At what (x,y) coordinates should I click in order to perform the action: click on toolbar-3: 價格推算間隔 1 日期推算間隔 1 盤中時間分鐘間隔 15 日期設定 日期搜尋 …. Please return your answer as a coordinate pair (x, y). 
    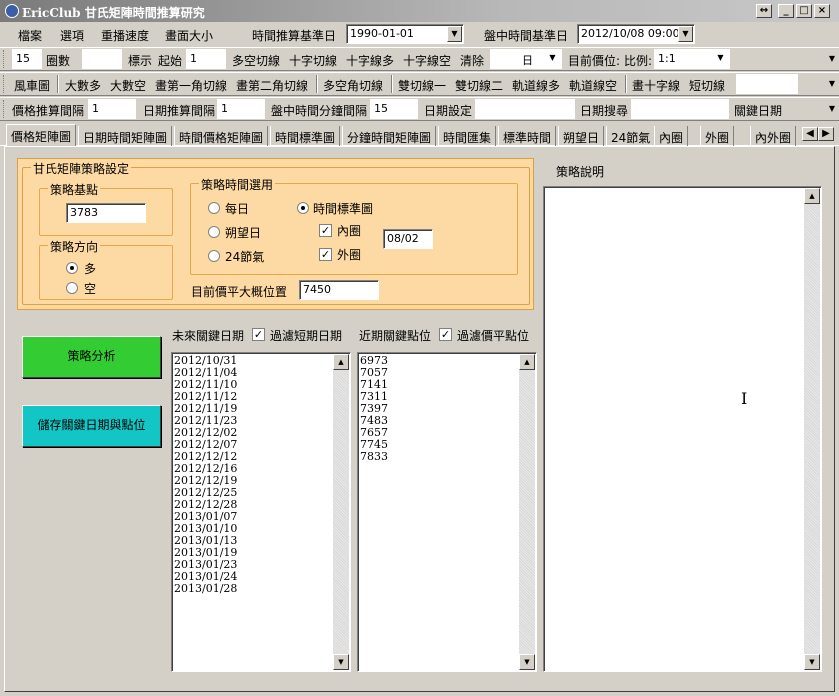
    Looking at the image, I should click on (419, 109).